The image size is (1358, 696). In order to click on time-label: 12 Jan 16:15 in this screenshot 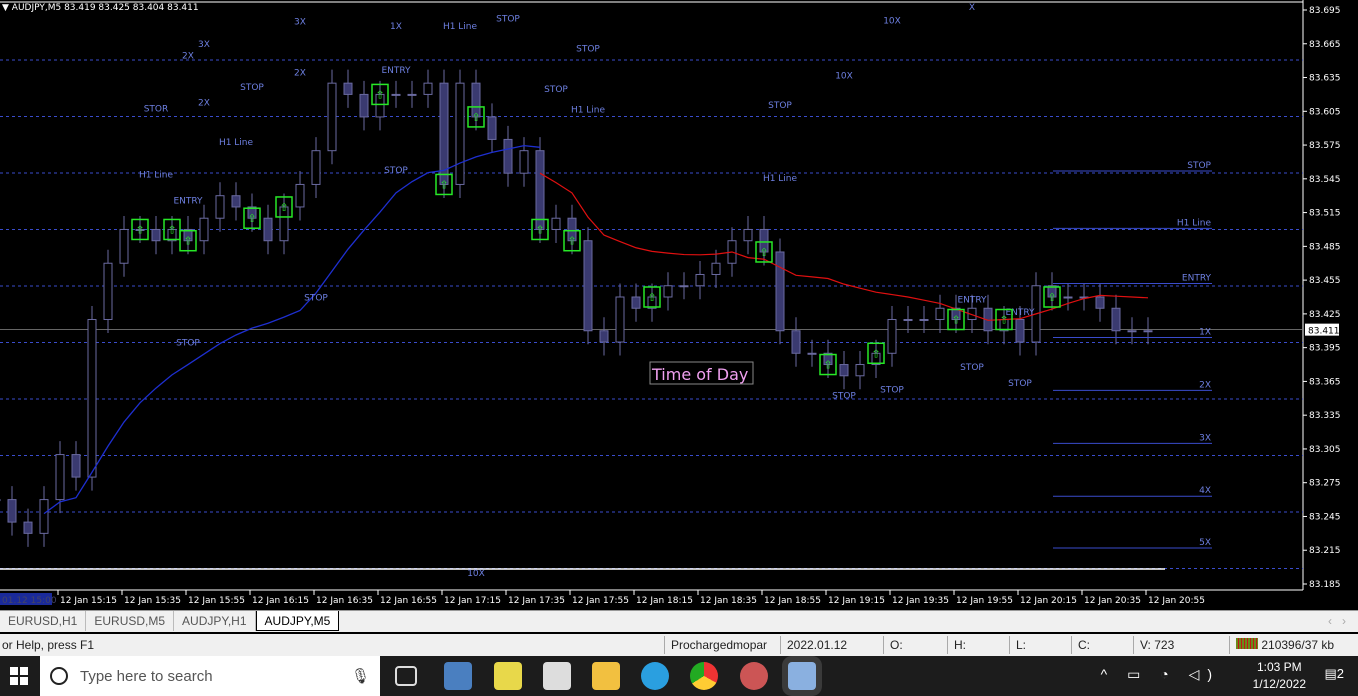, I will do `click(280, 601)`.